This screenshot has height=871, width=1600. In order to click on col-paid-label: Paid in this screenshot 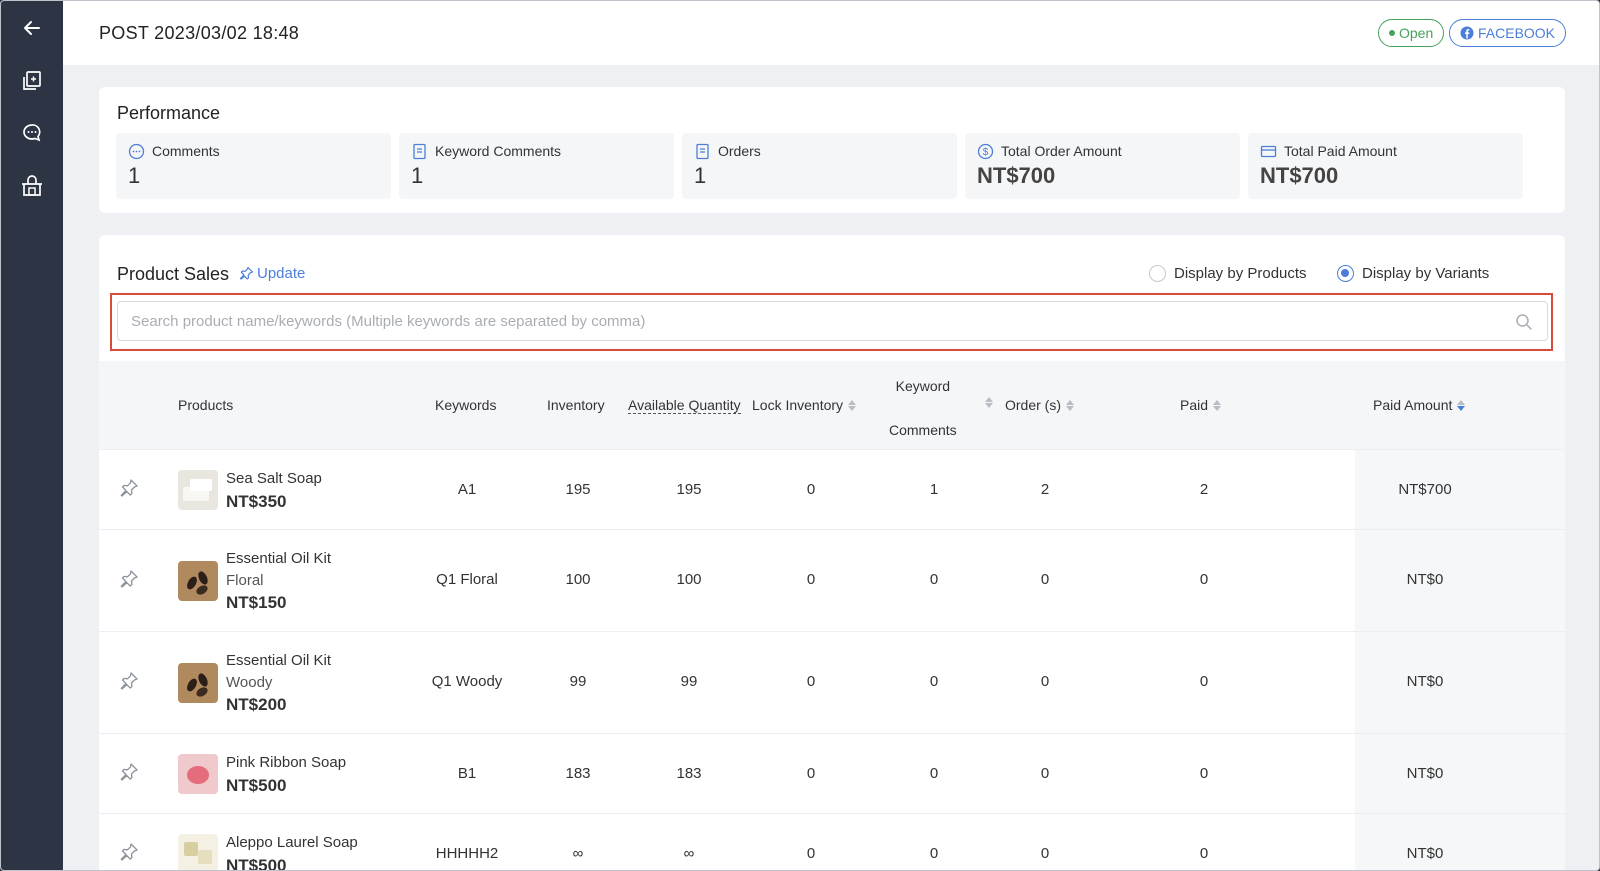, I will do `click(1194, 405)`.